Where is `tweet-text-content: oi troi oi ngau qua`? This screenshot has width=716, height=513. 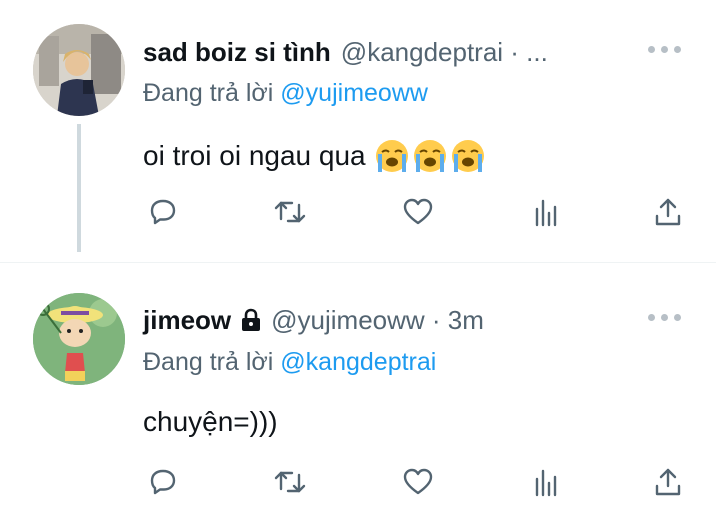
tweet-text-content: oi troi oi ngau qua is located at coordinates (254, 155).